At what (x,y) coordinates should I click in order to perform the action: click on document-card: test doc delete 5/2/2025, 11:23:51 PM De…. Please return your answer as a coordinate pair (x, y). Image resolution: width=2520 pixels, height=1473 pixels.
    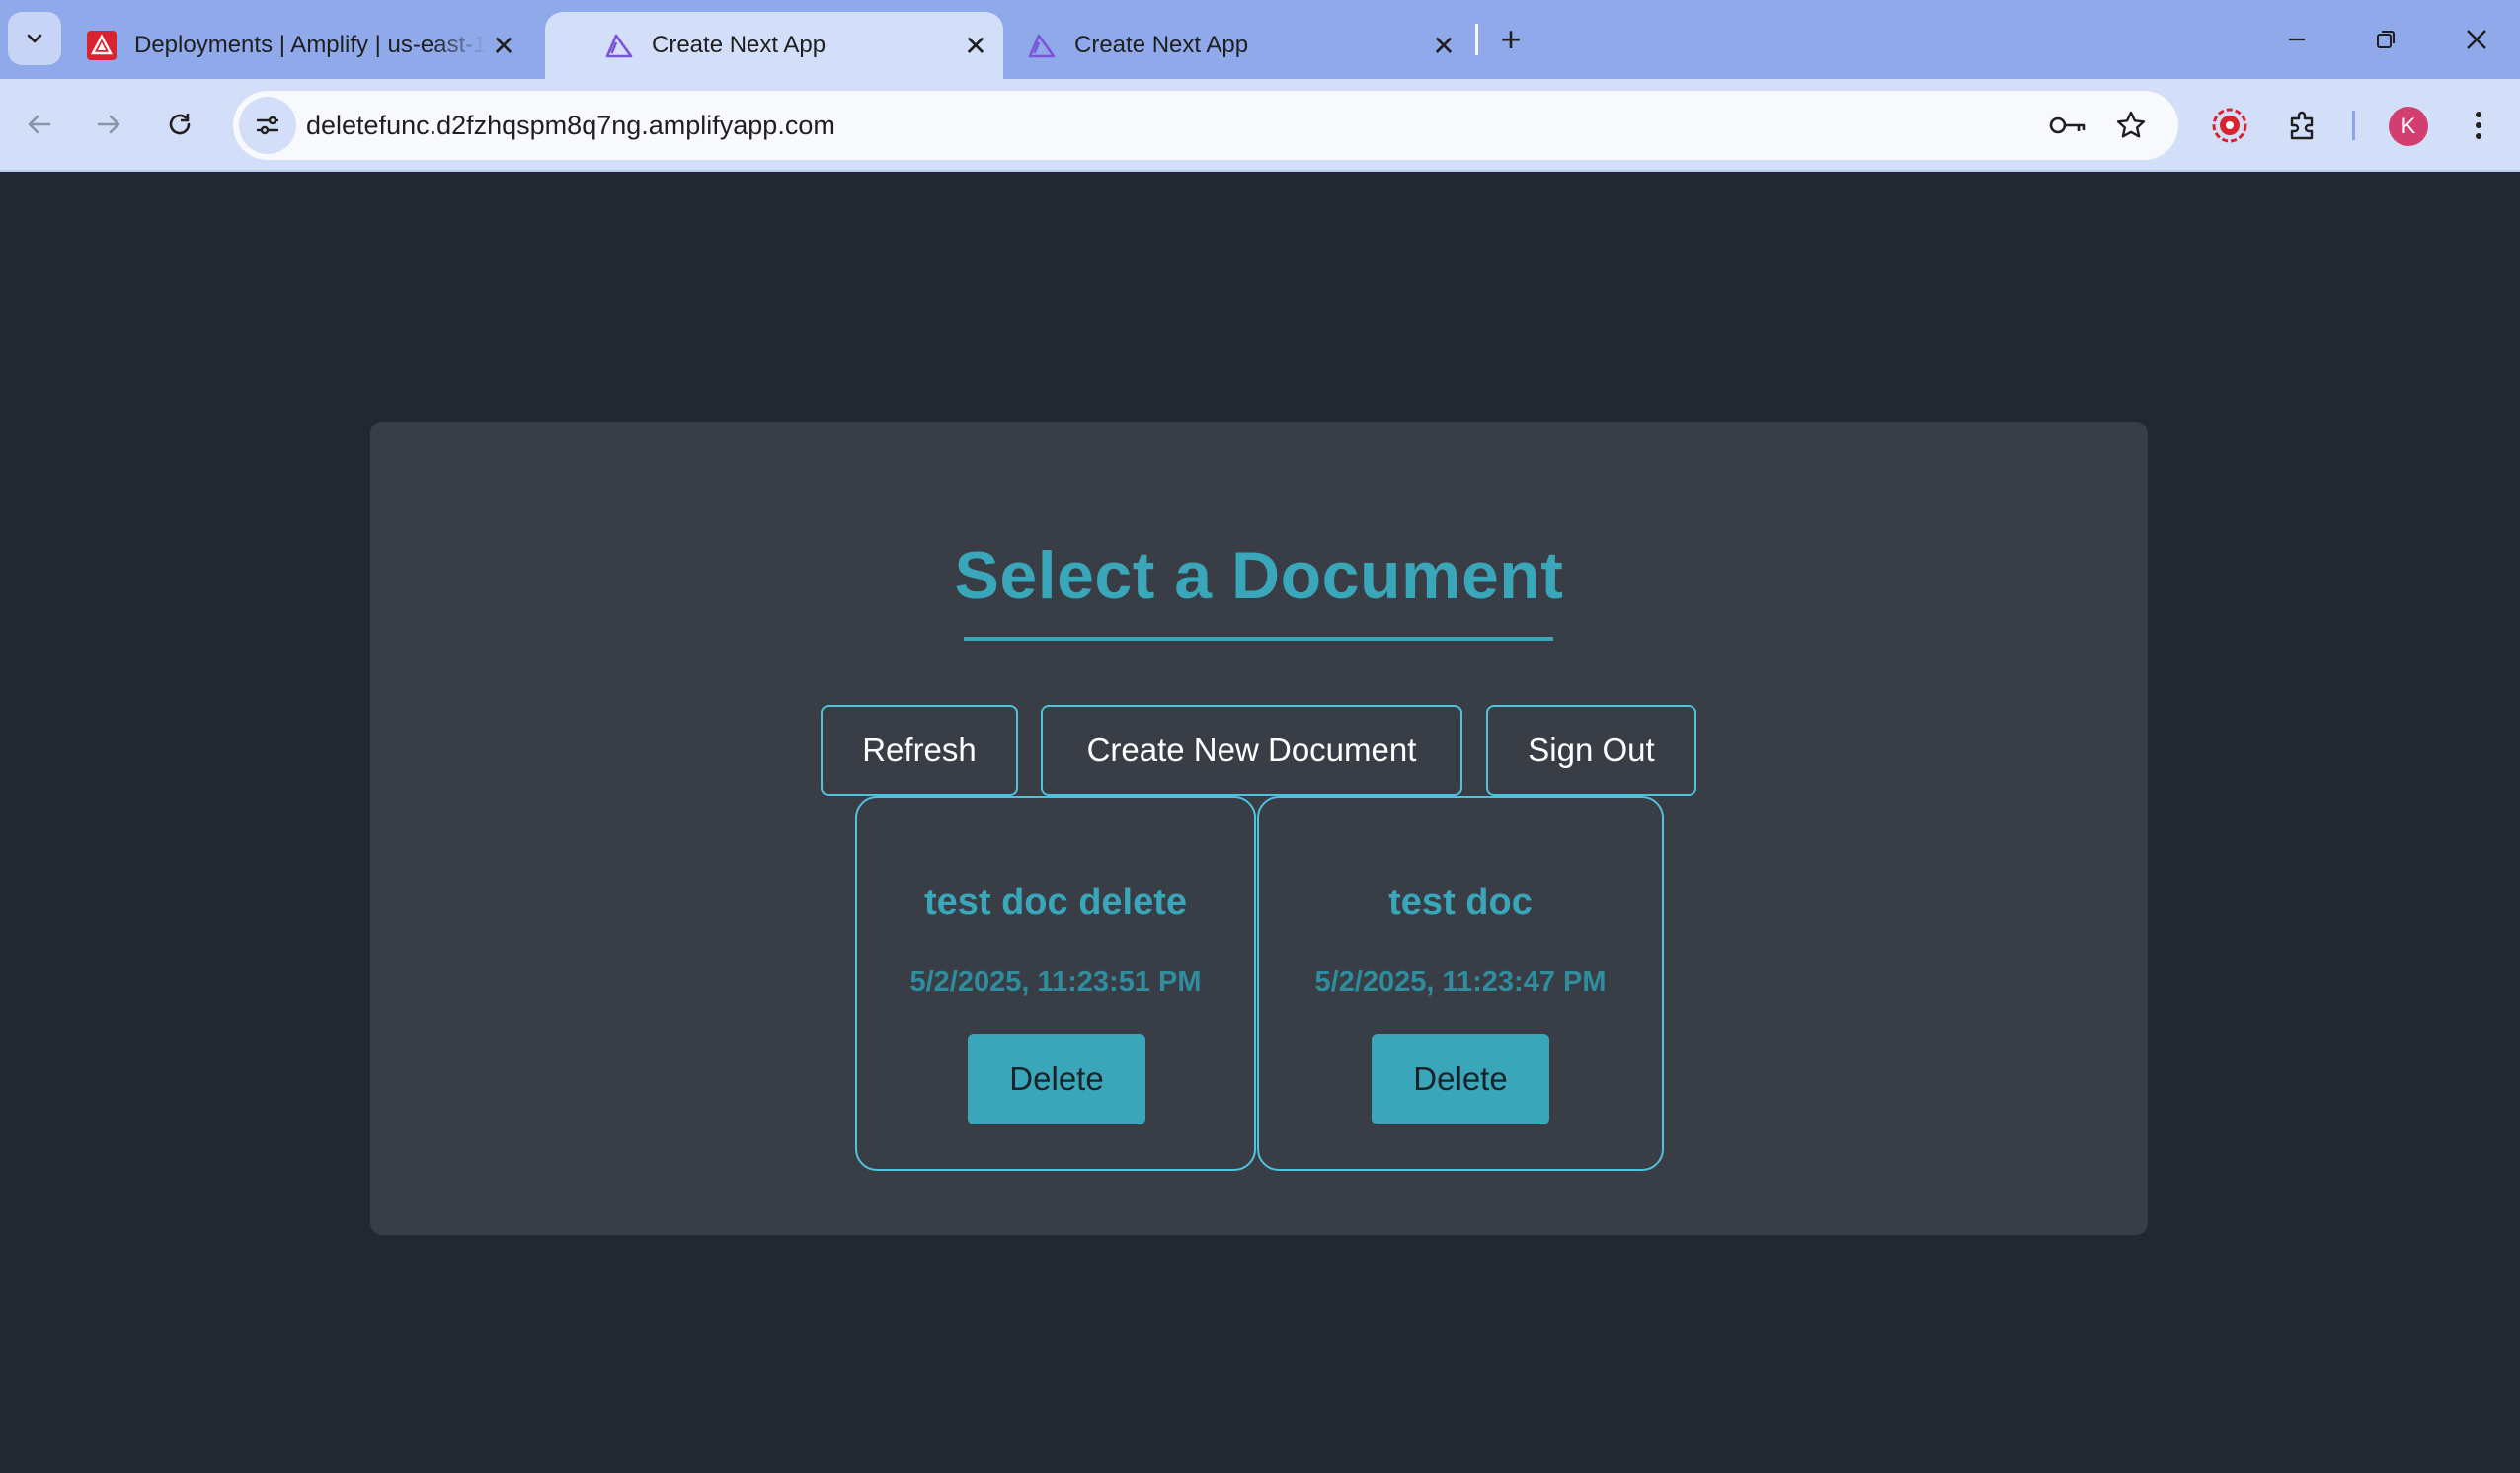
    Looking at the image, I should click on (1055, 984).